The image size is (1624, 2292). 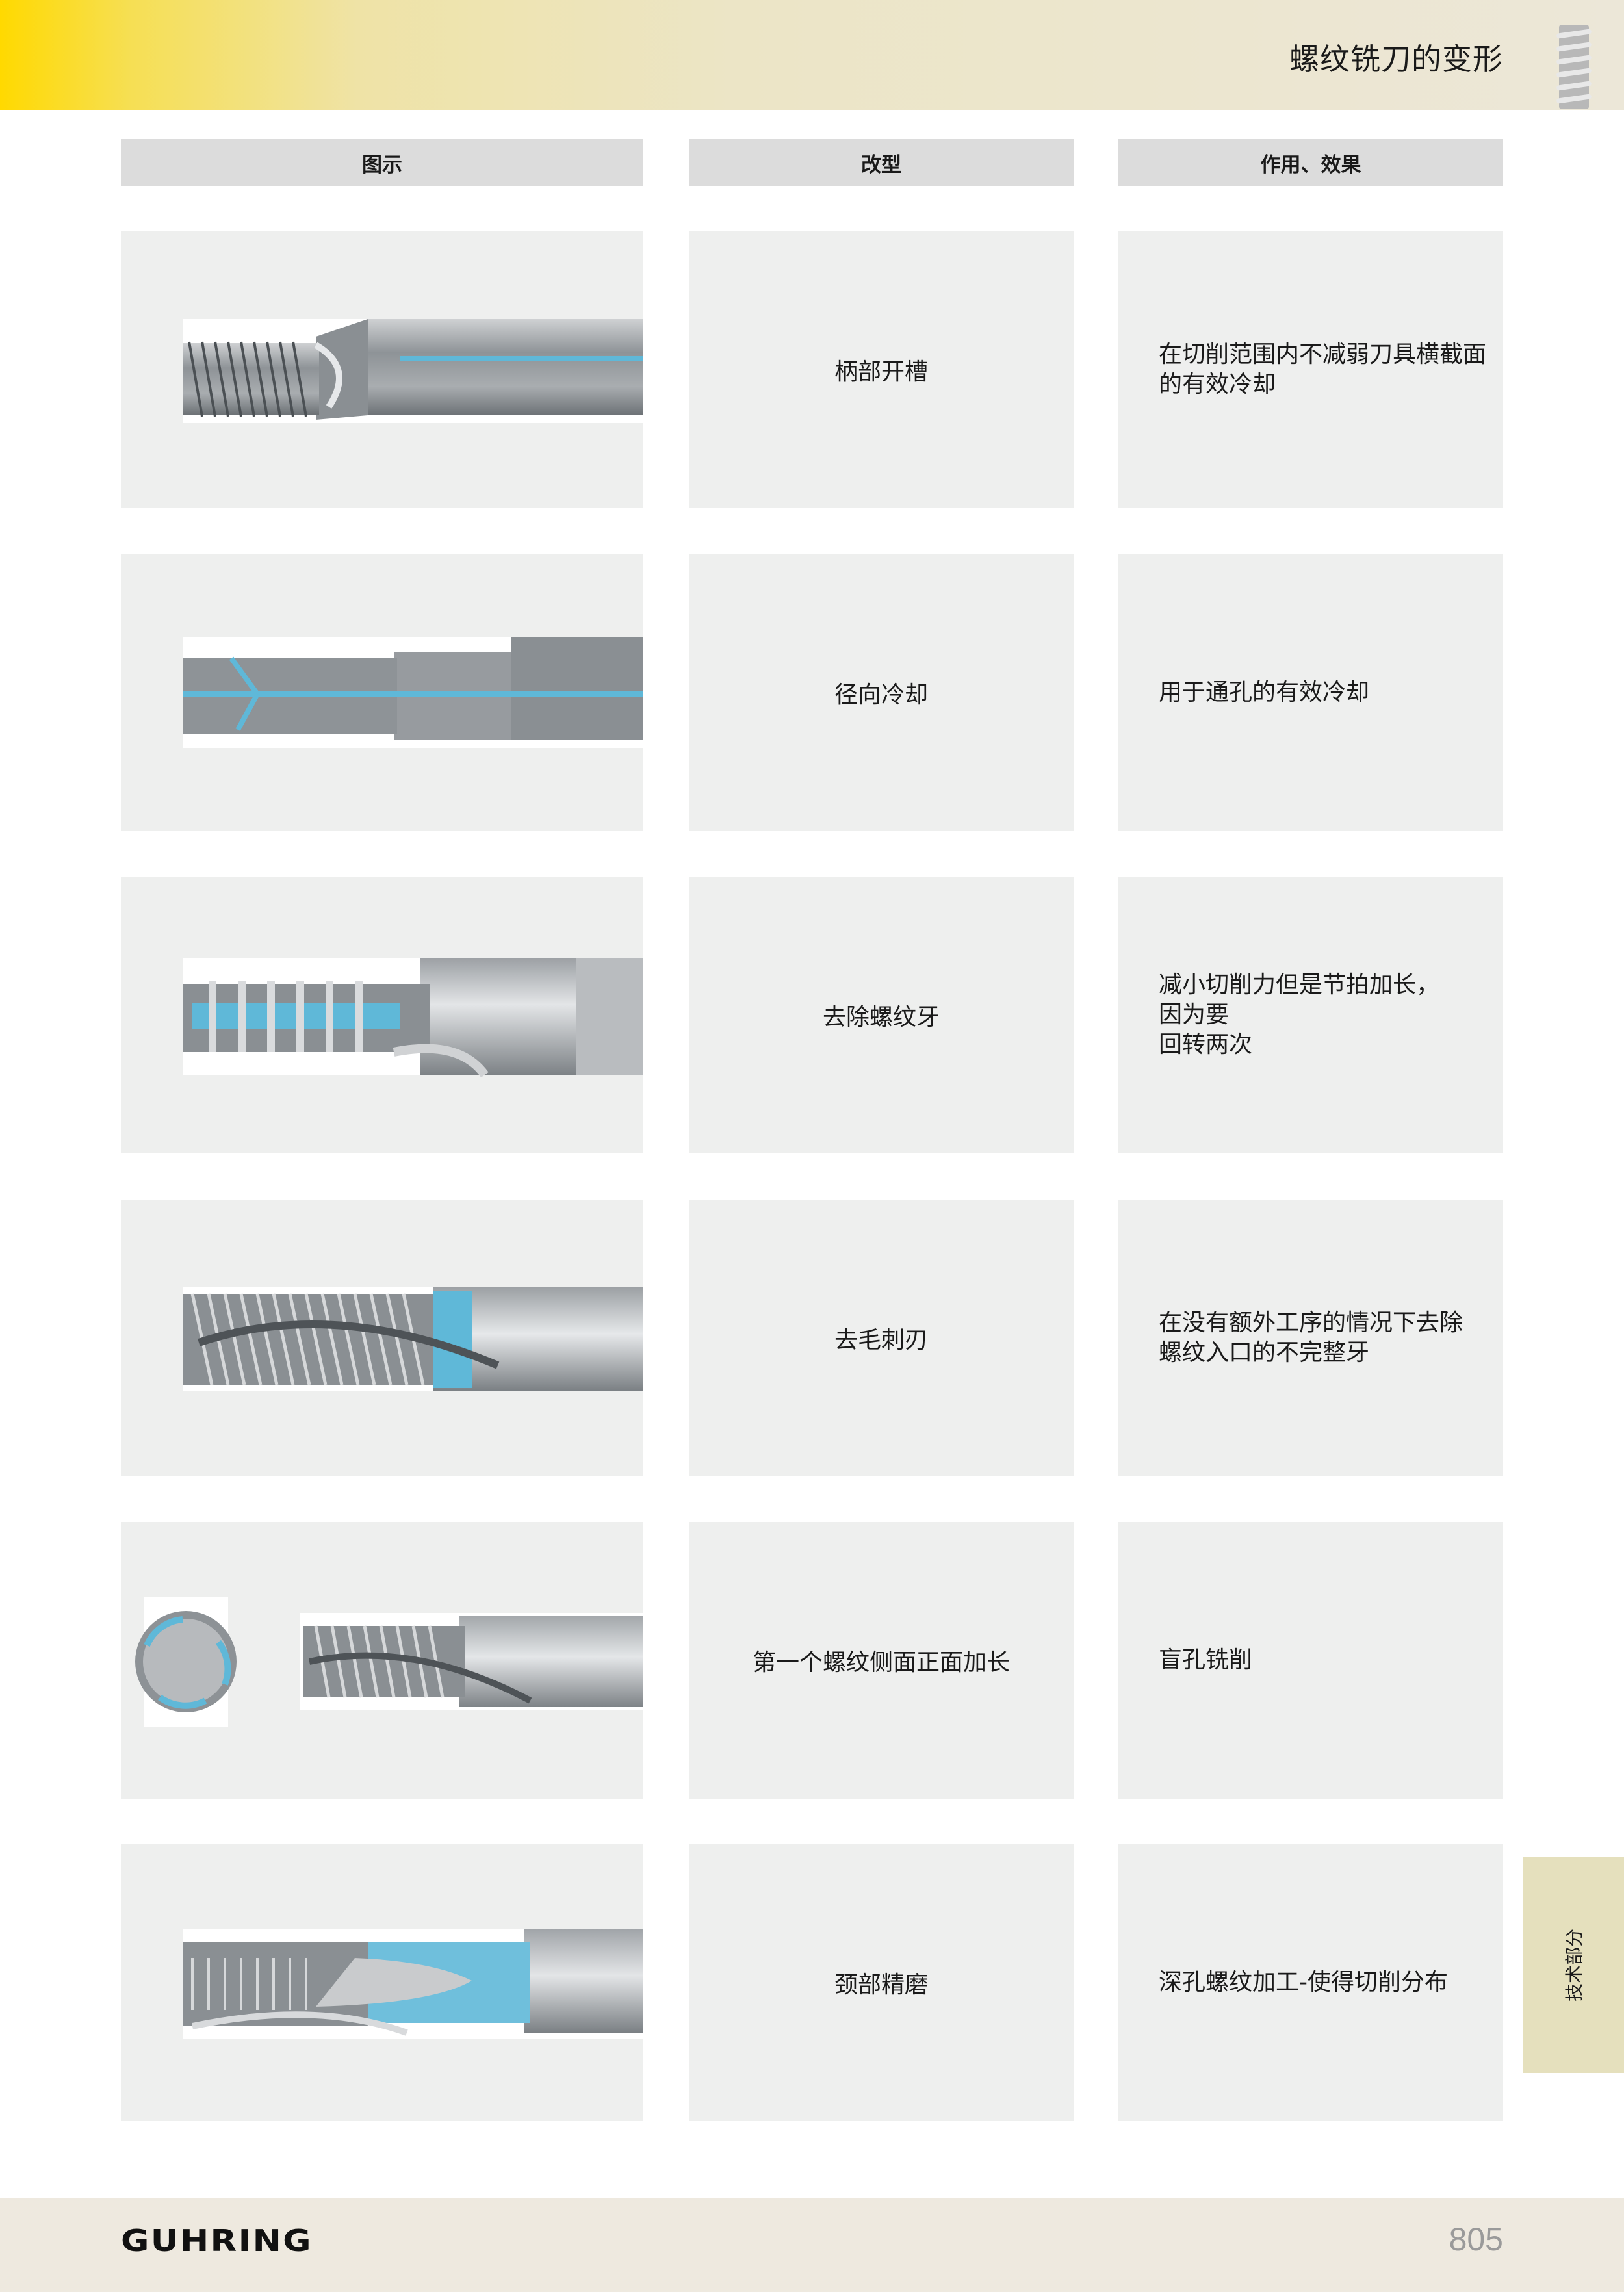 What do you see at coordinates (881, 162) in the screenshot?
I see `column-header-modification: 改型` at bounding box center [881, 162].